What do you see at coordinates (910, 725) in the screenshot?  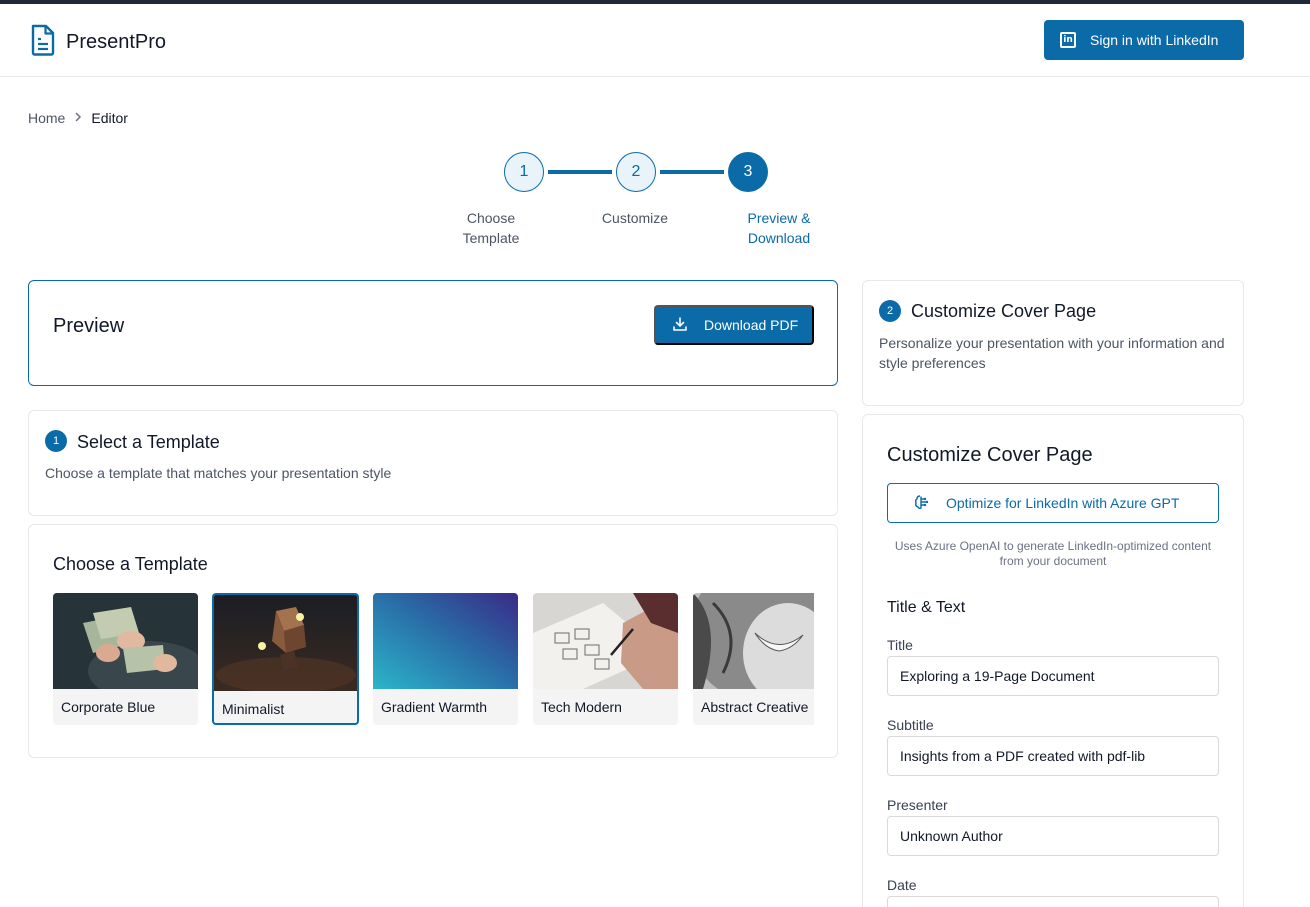 I see `subtitle-field-label: Subtitle` at bounding box center [910, 725].